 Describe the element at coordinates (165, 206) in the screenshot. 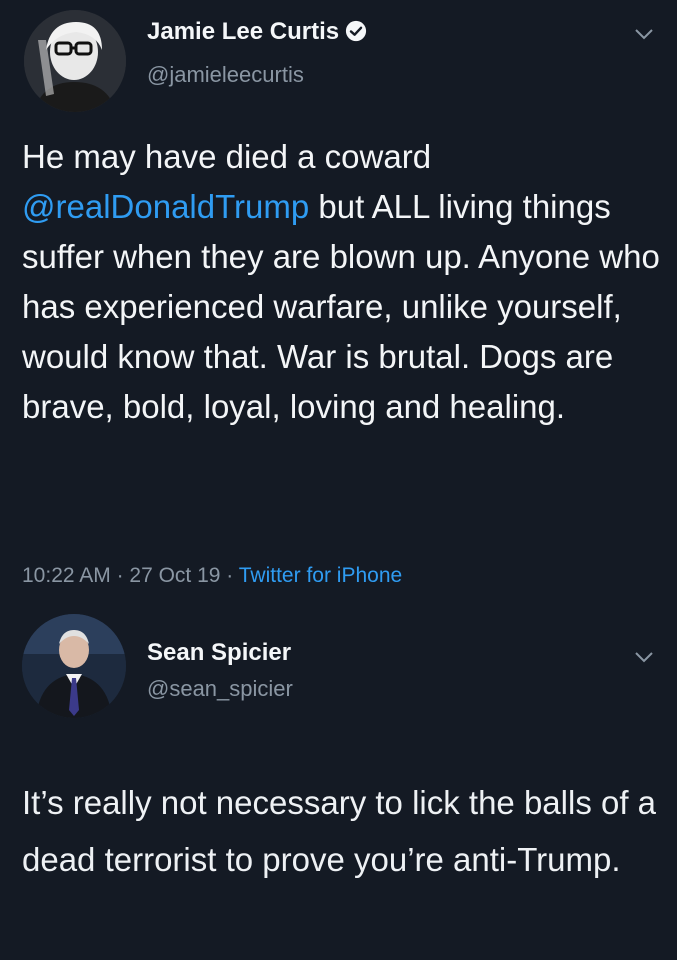

I see `mention-link: @realDonaldTrump` at that location.